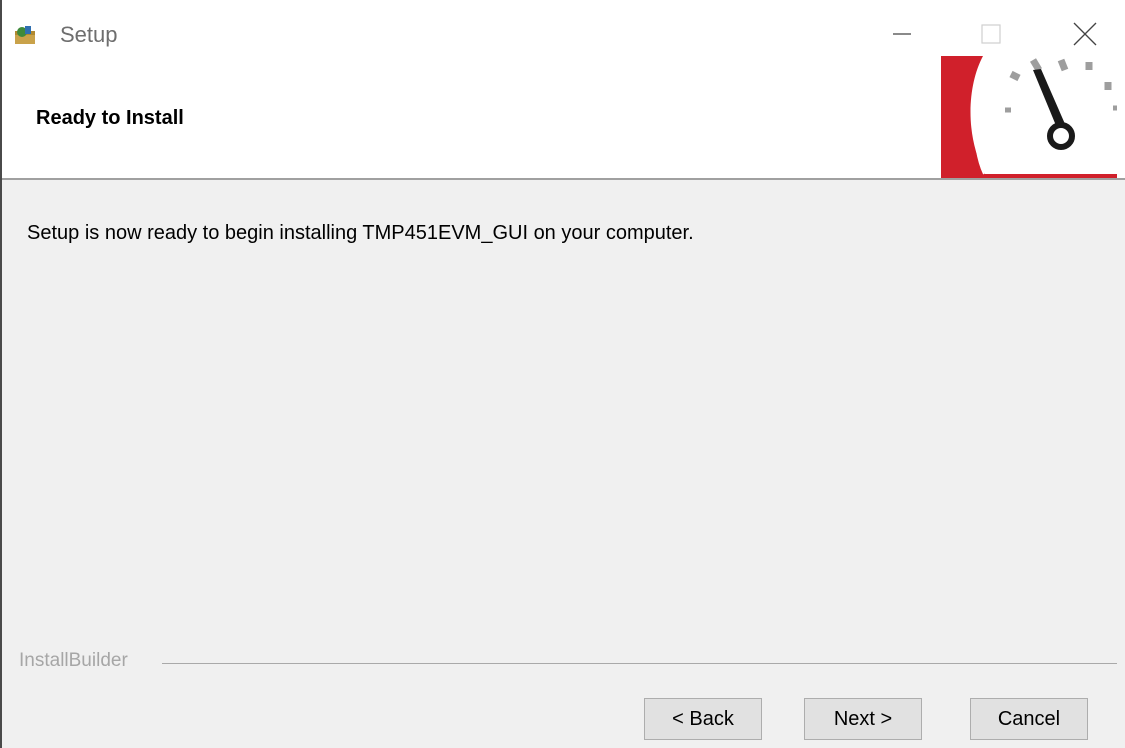 The width and height of the screenshot is (1125, 748). What do you see at coordinates (902, 34) in the screenshot?
I see `minimize-icon` at bounding box center [902, 34].